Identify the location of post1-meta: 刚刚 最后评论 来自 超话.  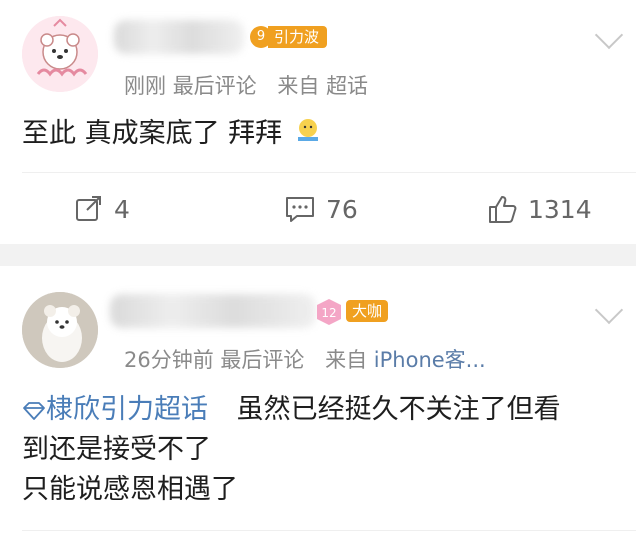
(246, 85).